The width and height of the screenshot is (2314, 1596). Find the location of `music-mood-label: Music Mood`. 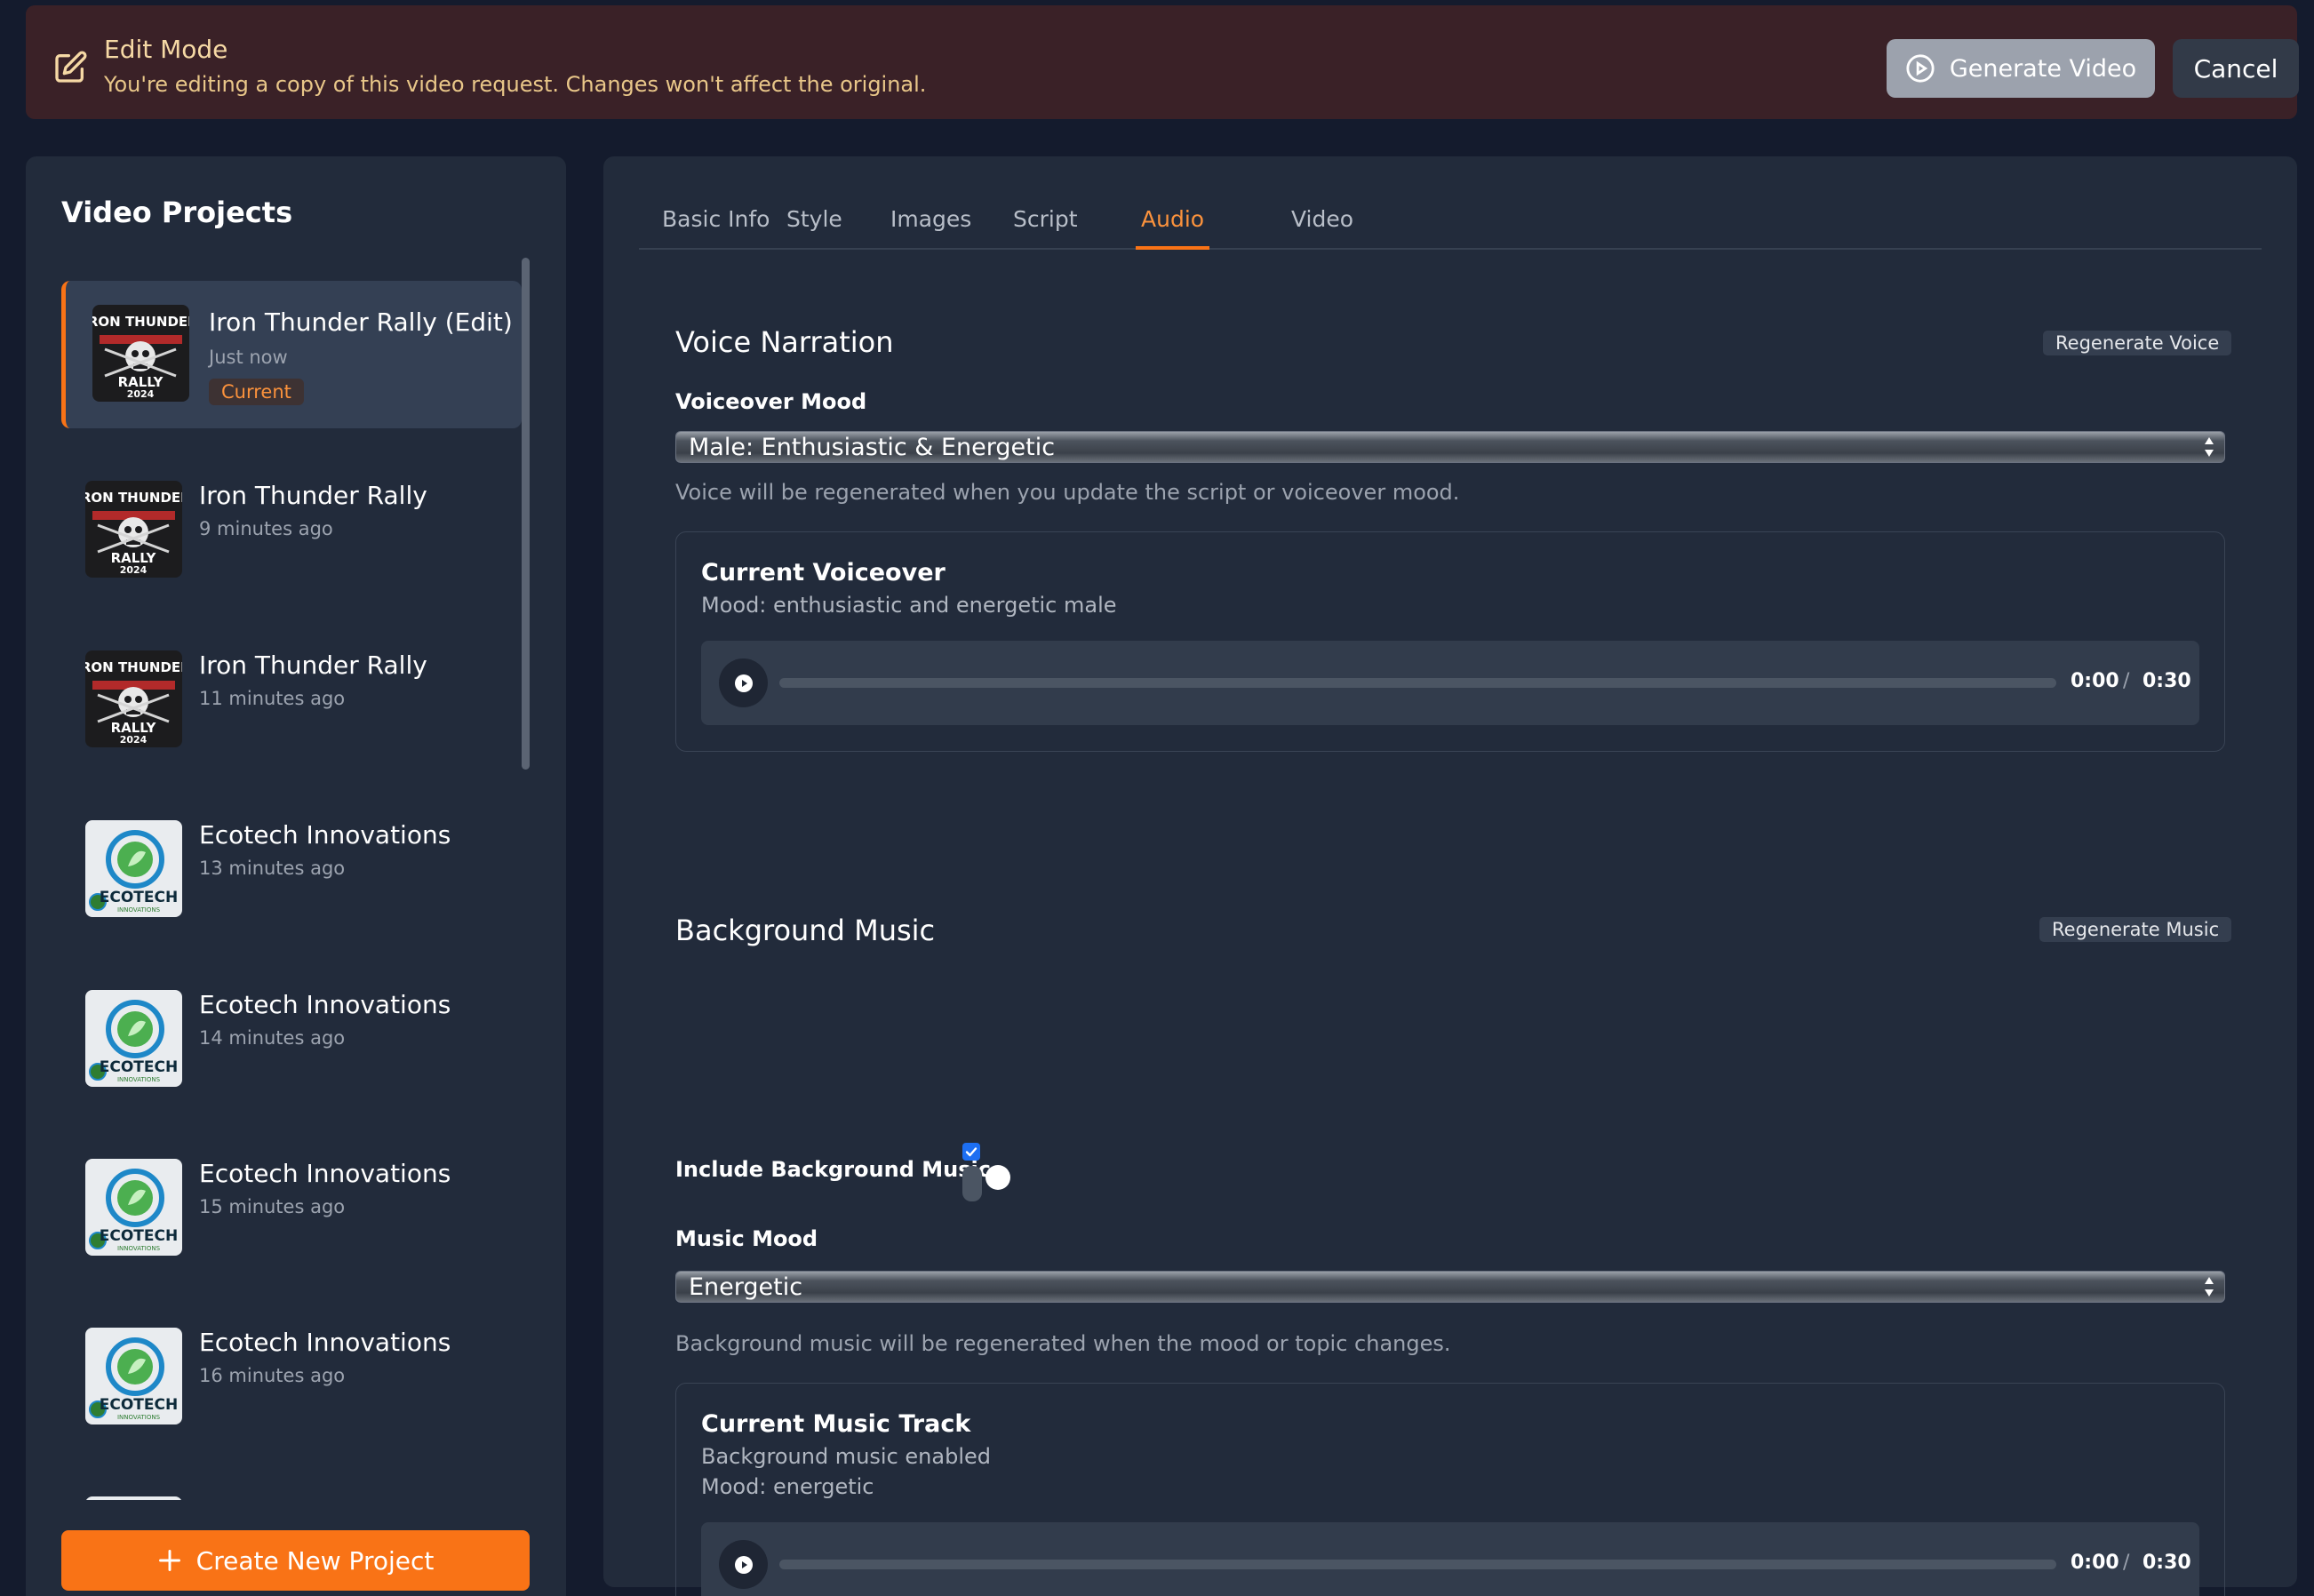

music-mood-label: Music Mood is located at coordinates (746, 1238).